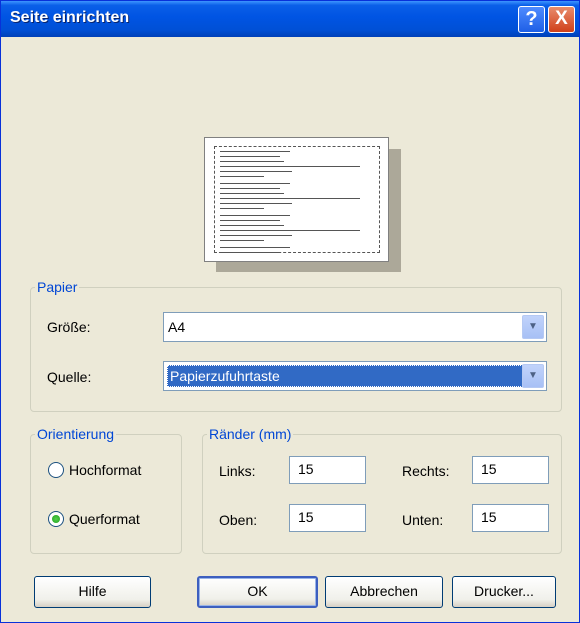 This screenshot has height=623, width=580. What do you see at coordinates (237, 471) in the screenshot?
I see `links-label: Links:` at bounding box center [237, 471].